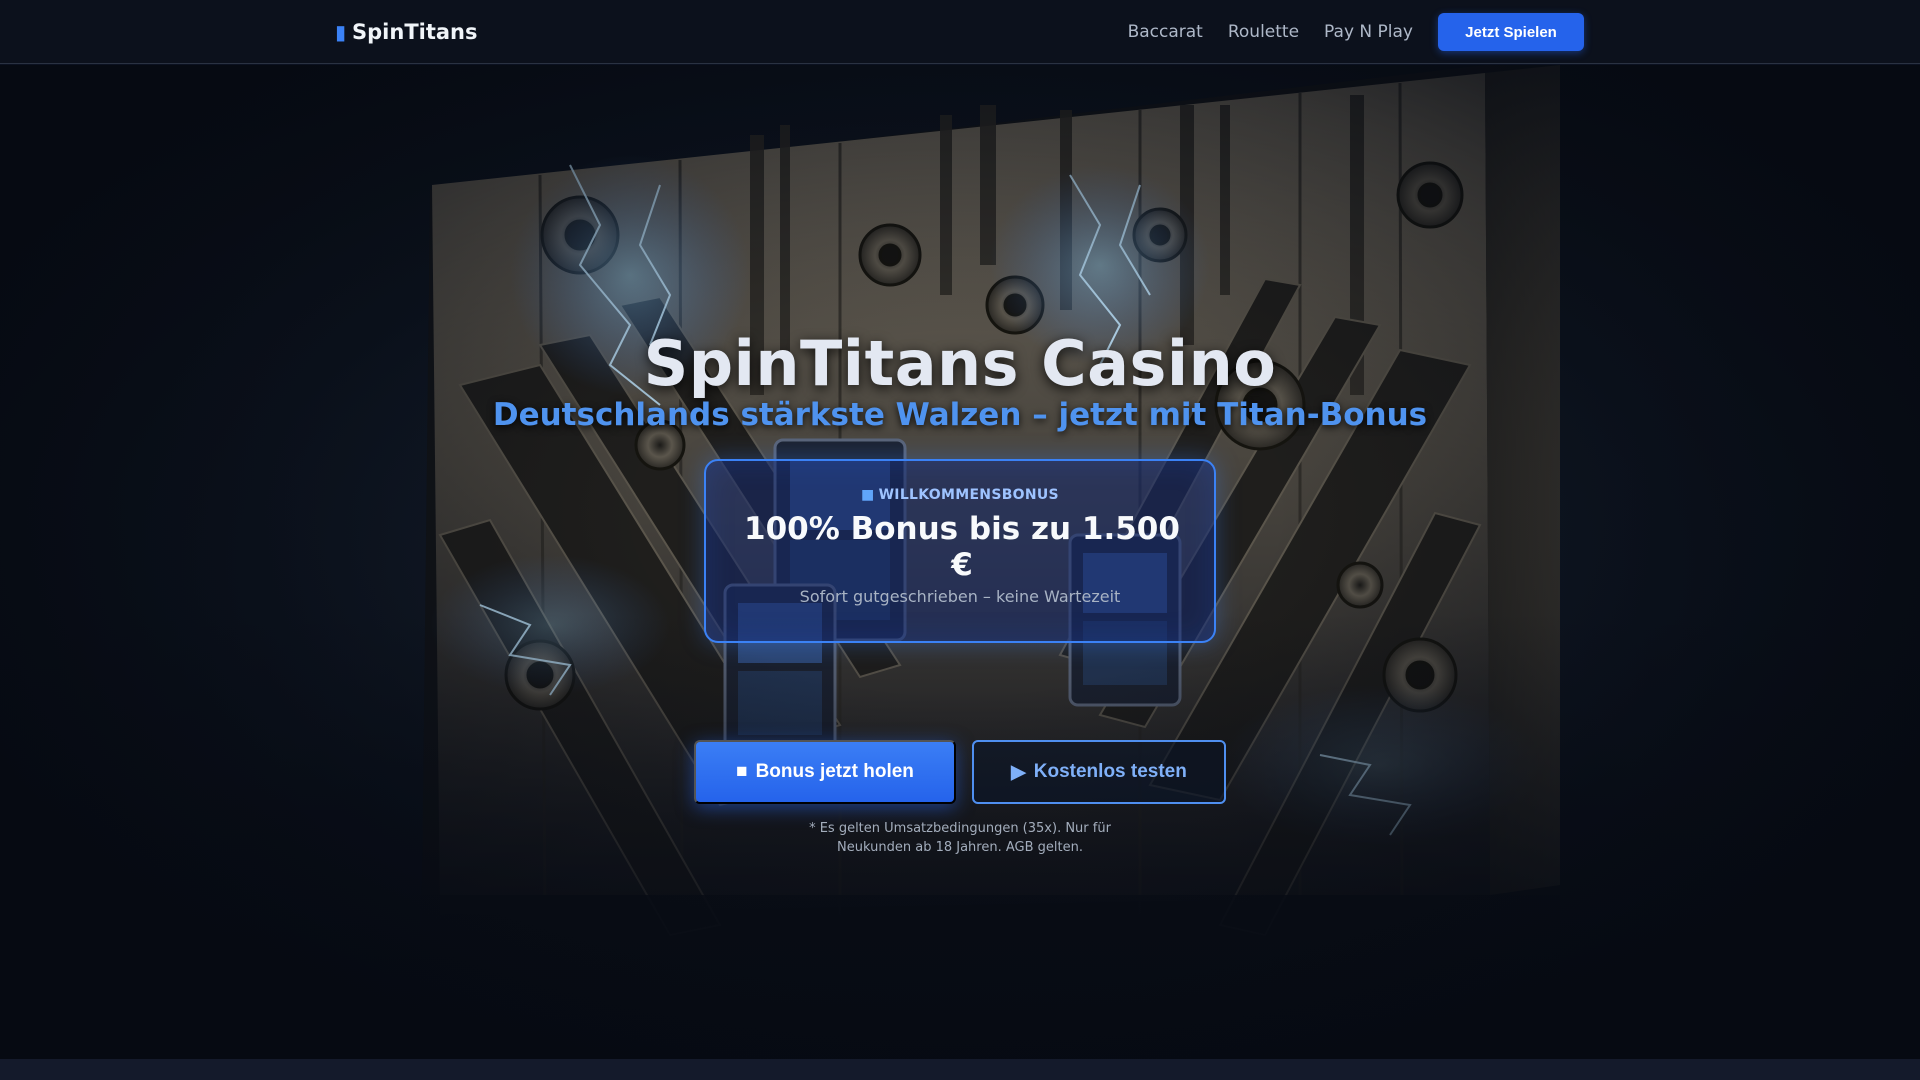  What do you see at coordinates (834, 771) in the screenshot?
I see `claim-bonus-label: Bonus jetzt holen` at bounding box center [834, 771].